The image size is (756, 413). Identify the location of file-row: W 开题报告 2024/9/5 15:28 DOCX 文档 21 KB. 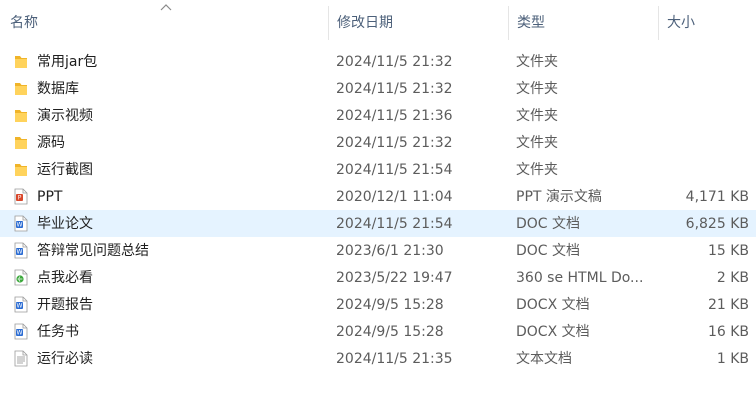
(378, 304).